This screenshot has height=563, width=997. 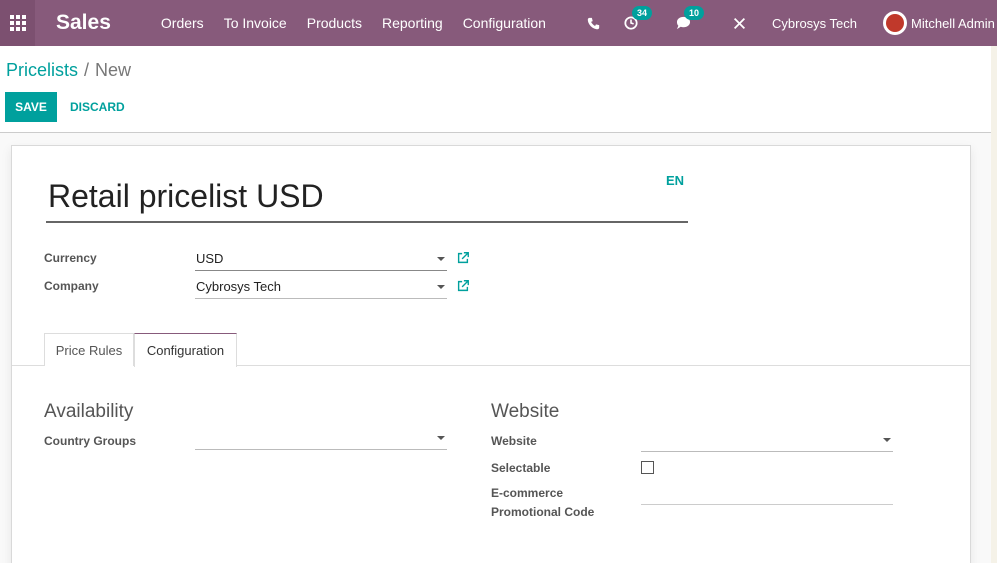 I want to click on company-label: Company, so click(x=71, y=286).